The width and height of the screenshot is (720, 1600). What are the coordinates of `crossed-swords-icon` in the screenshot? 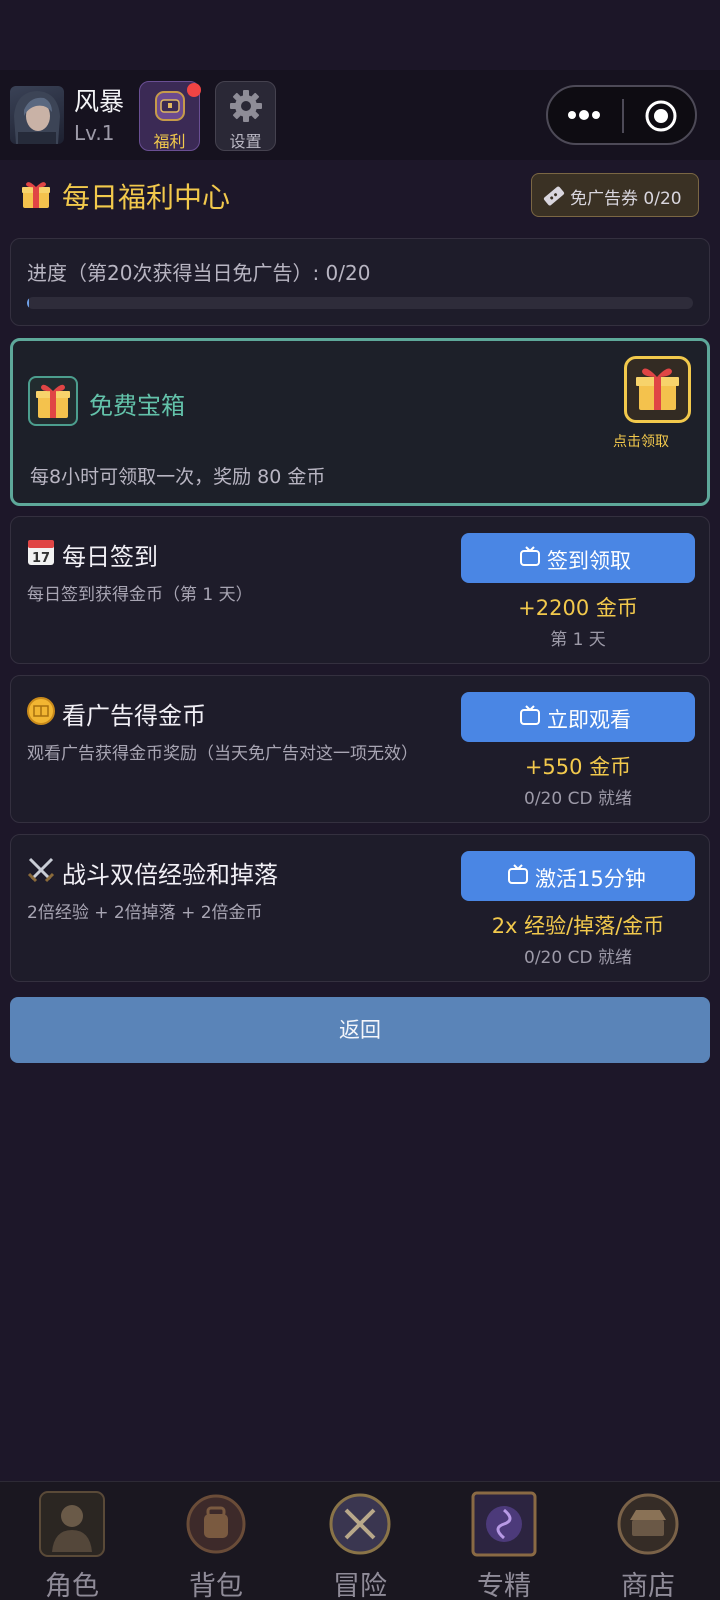 It's located at (41, 870).